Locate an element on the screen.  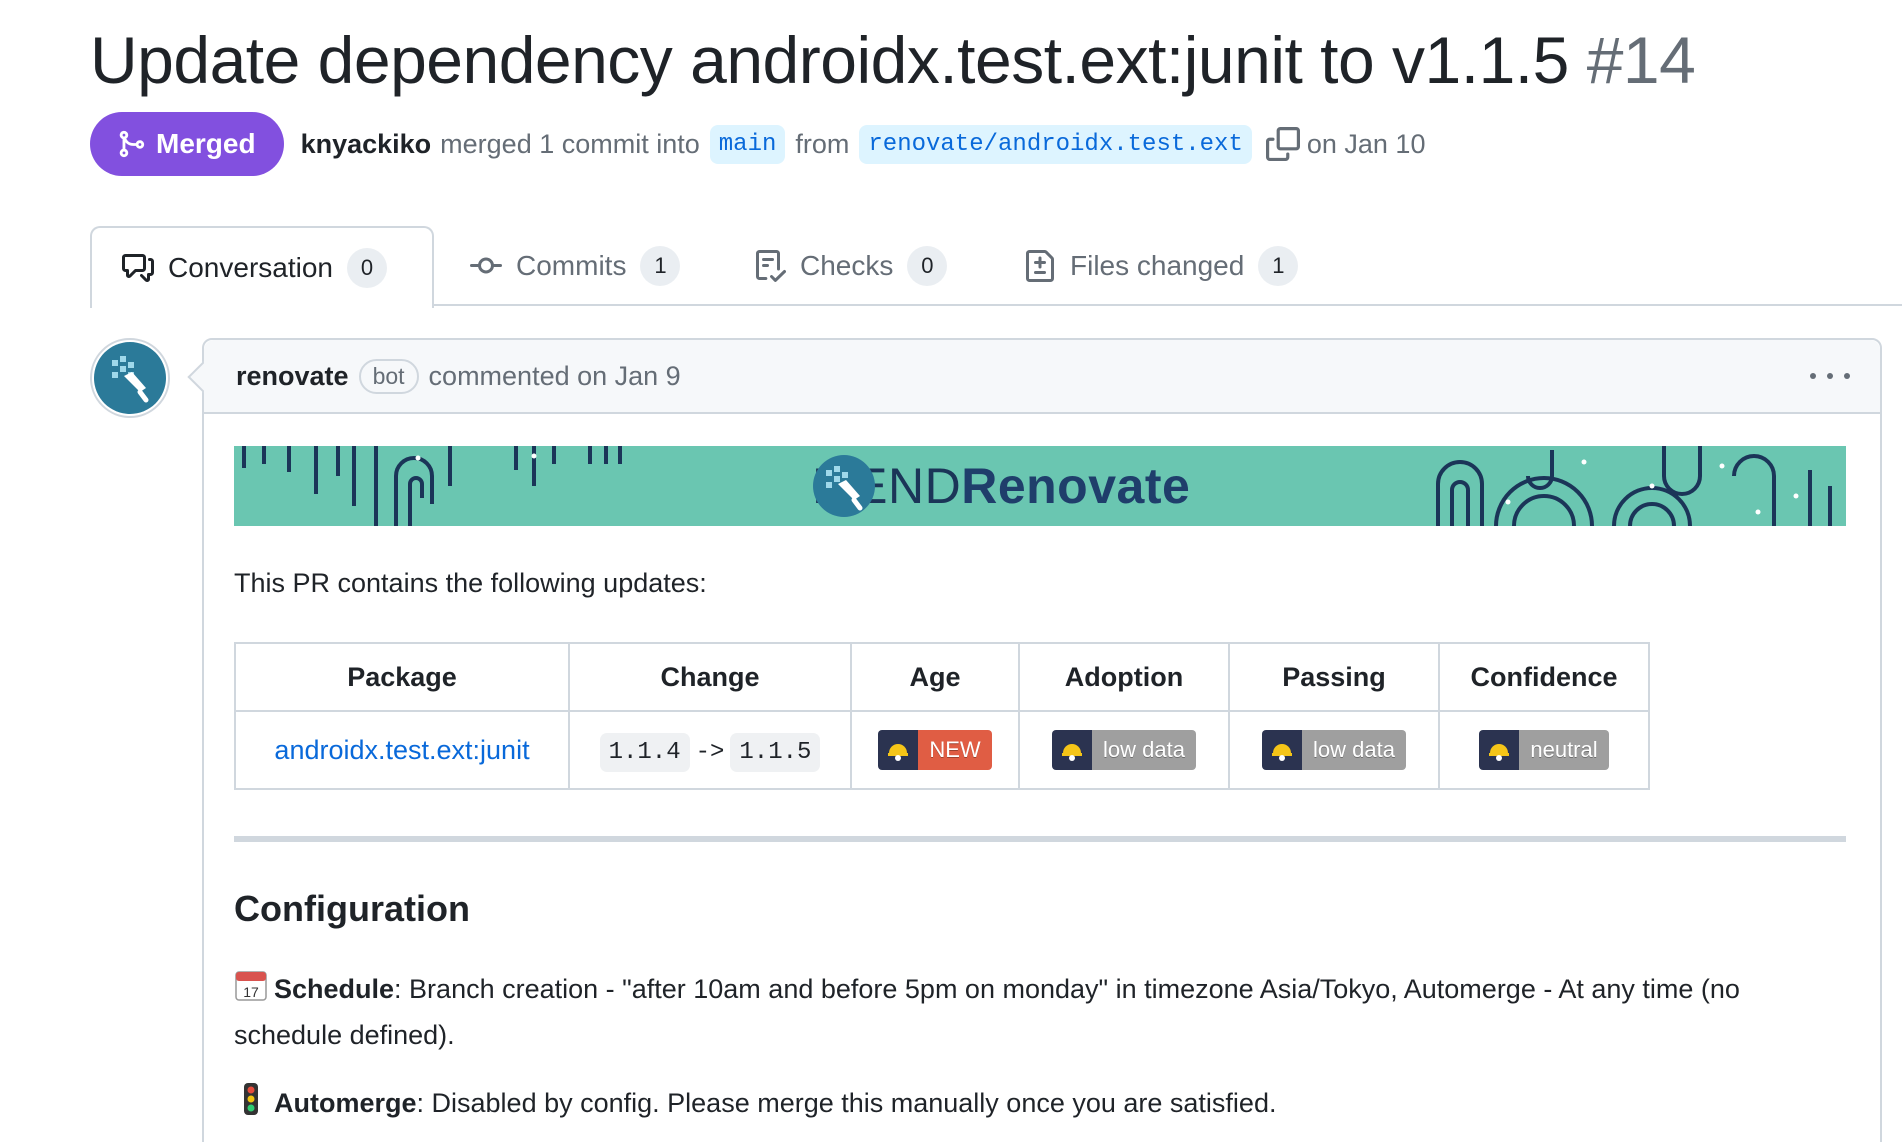
comment-options-icon is located at coordinates (1830, 376).